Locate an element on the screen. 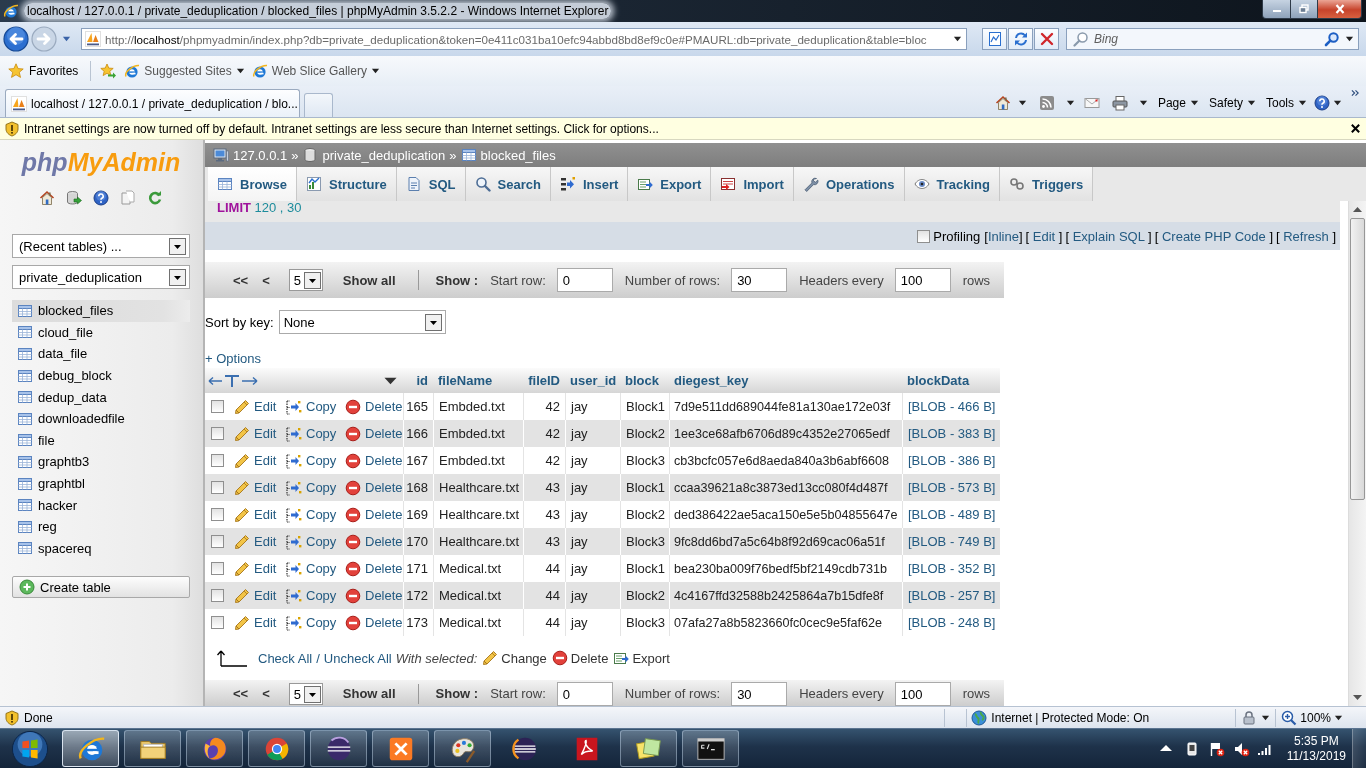  first-page-button: << is located at coordinates (241, 280).